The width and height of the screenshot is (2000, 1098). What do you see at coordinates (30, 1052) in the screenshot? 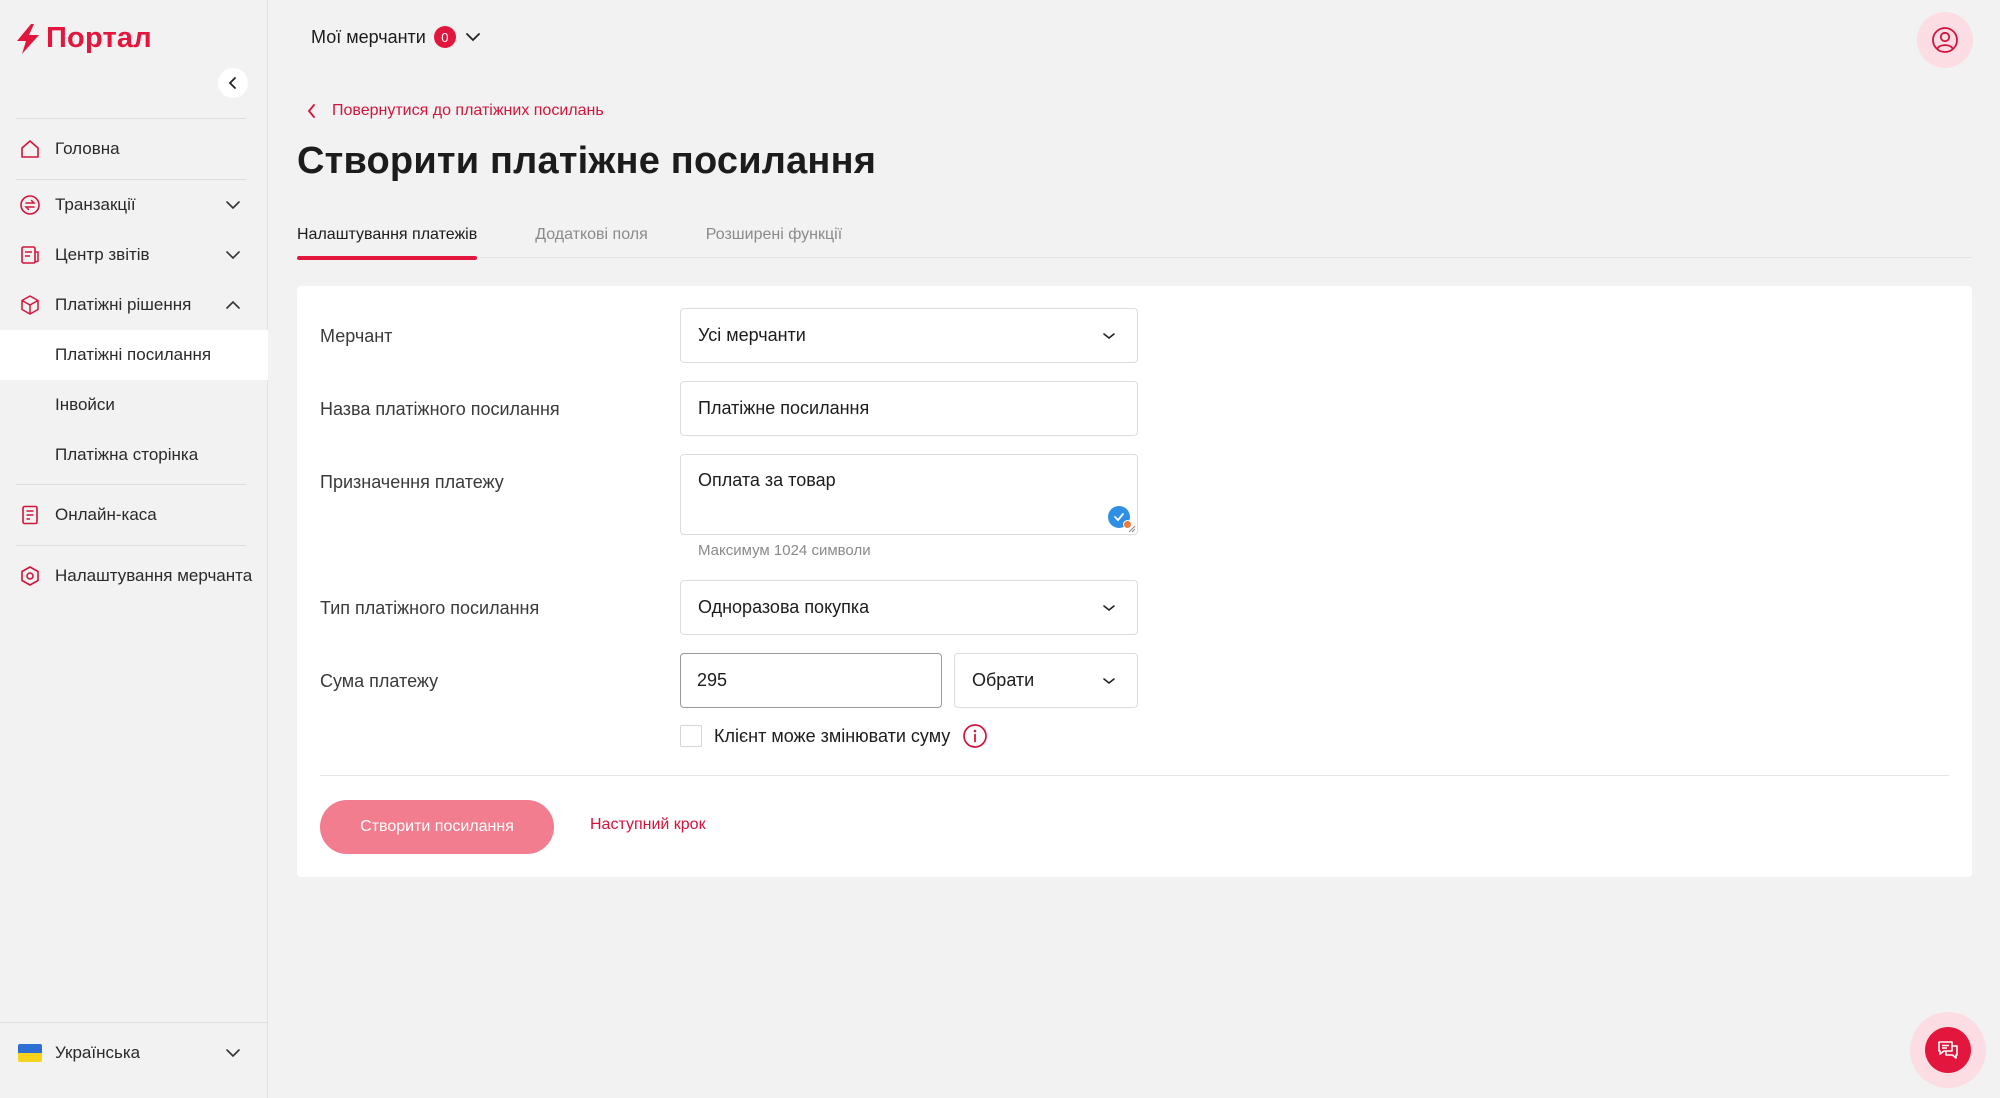
I see `ukraine-flag-icon` at bounding box center [30, 1052].